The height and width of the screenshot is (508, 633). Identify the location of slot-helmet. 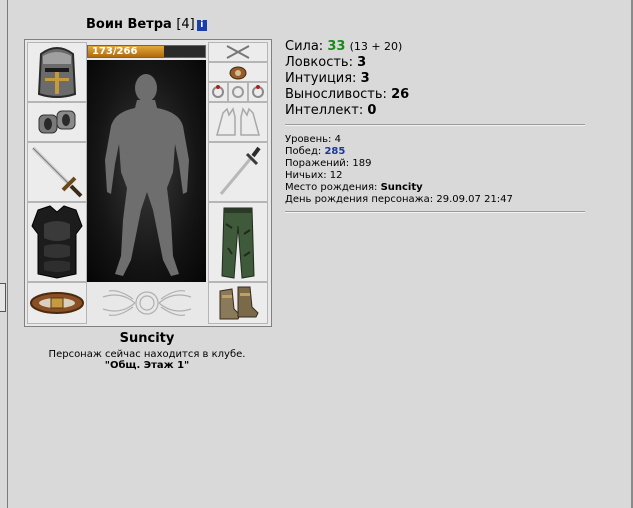
(57, 72).